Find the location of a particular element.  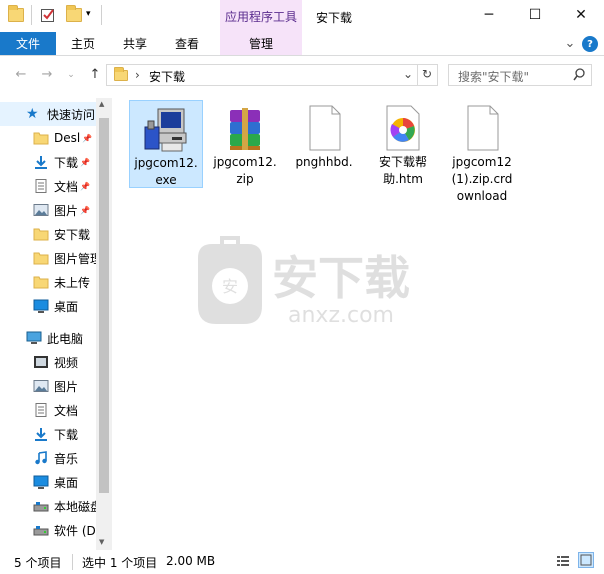

minimize-button: ─ is located at coordinates (489, 15).